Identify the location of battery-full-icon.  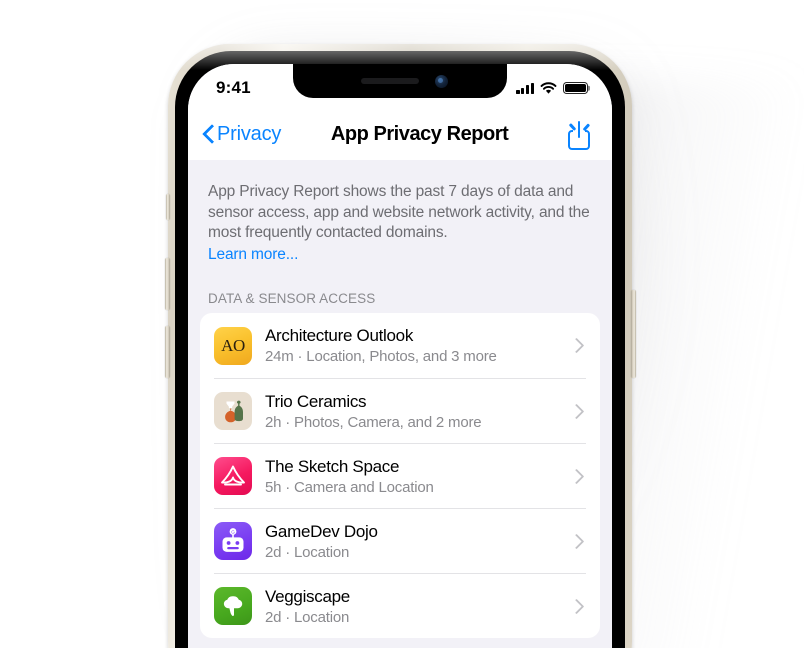
(575, 88).